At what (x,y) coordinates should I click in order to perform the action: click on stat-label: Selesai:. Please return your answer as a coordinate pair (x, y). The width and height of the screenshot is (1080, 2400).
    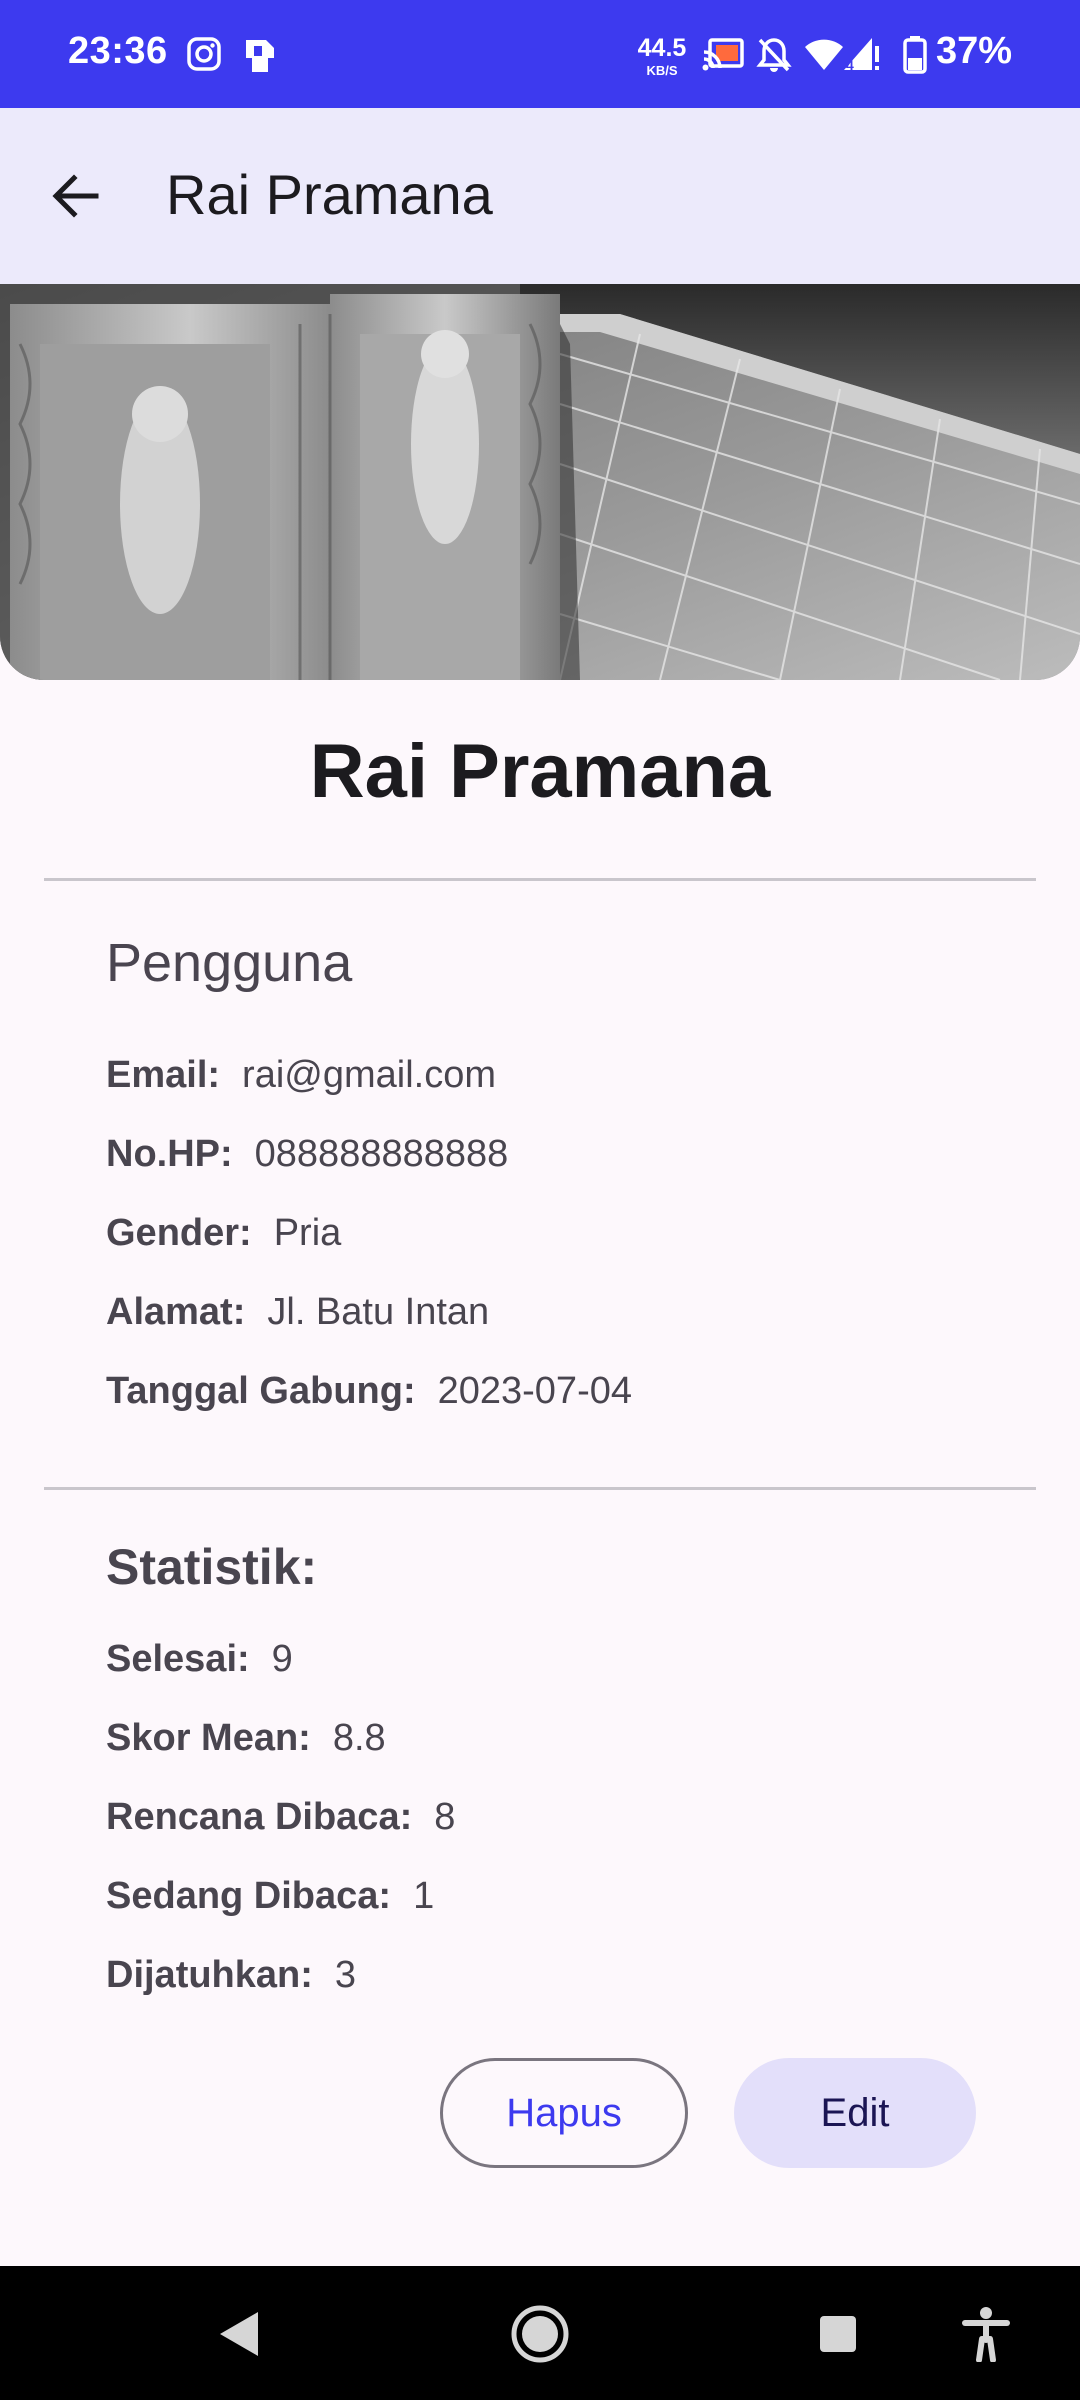
    Looking at the image, I should click on (178, 1659).